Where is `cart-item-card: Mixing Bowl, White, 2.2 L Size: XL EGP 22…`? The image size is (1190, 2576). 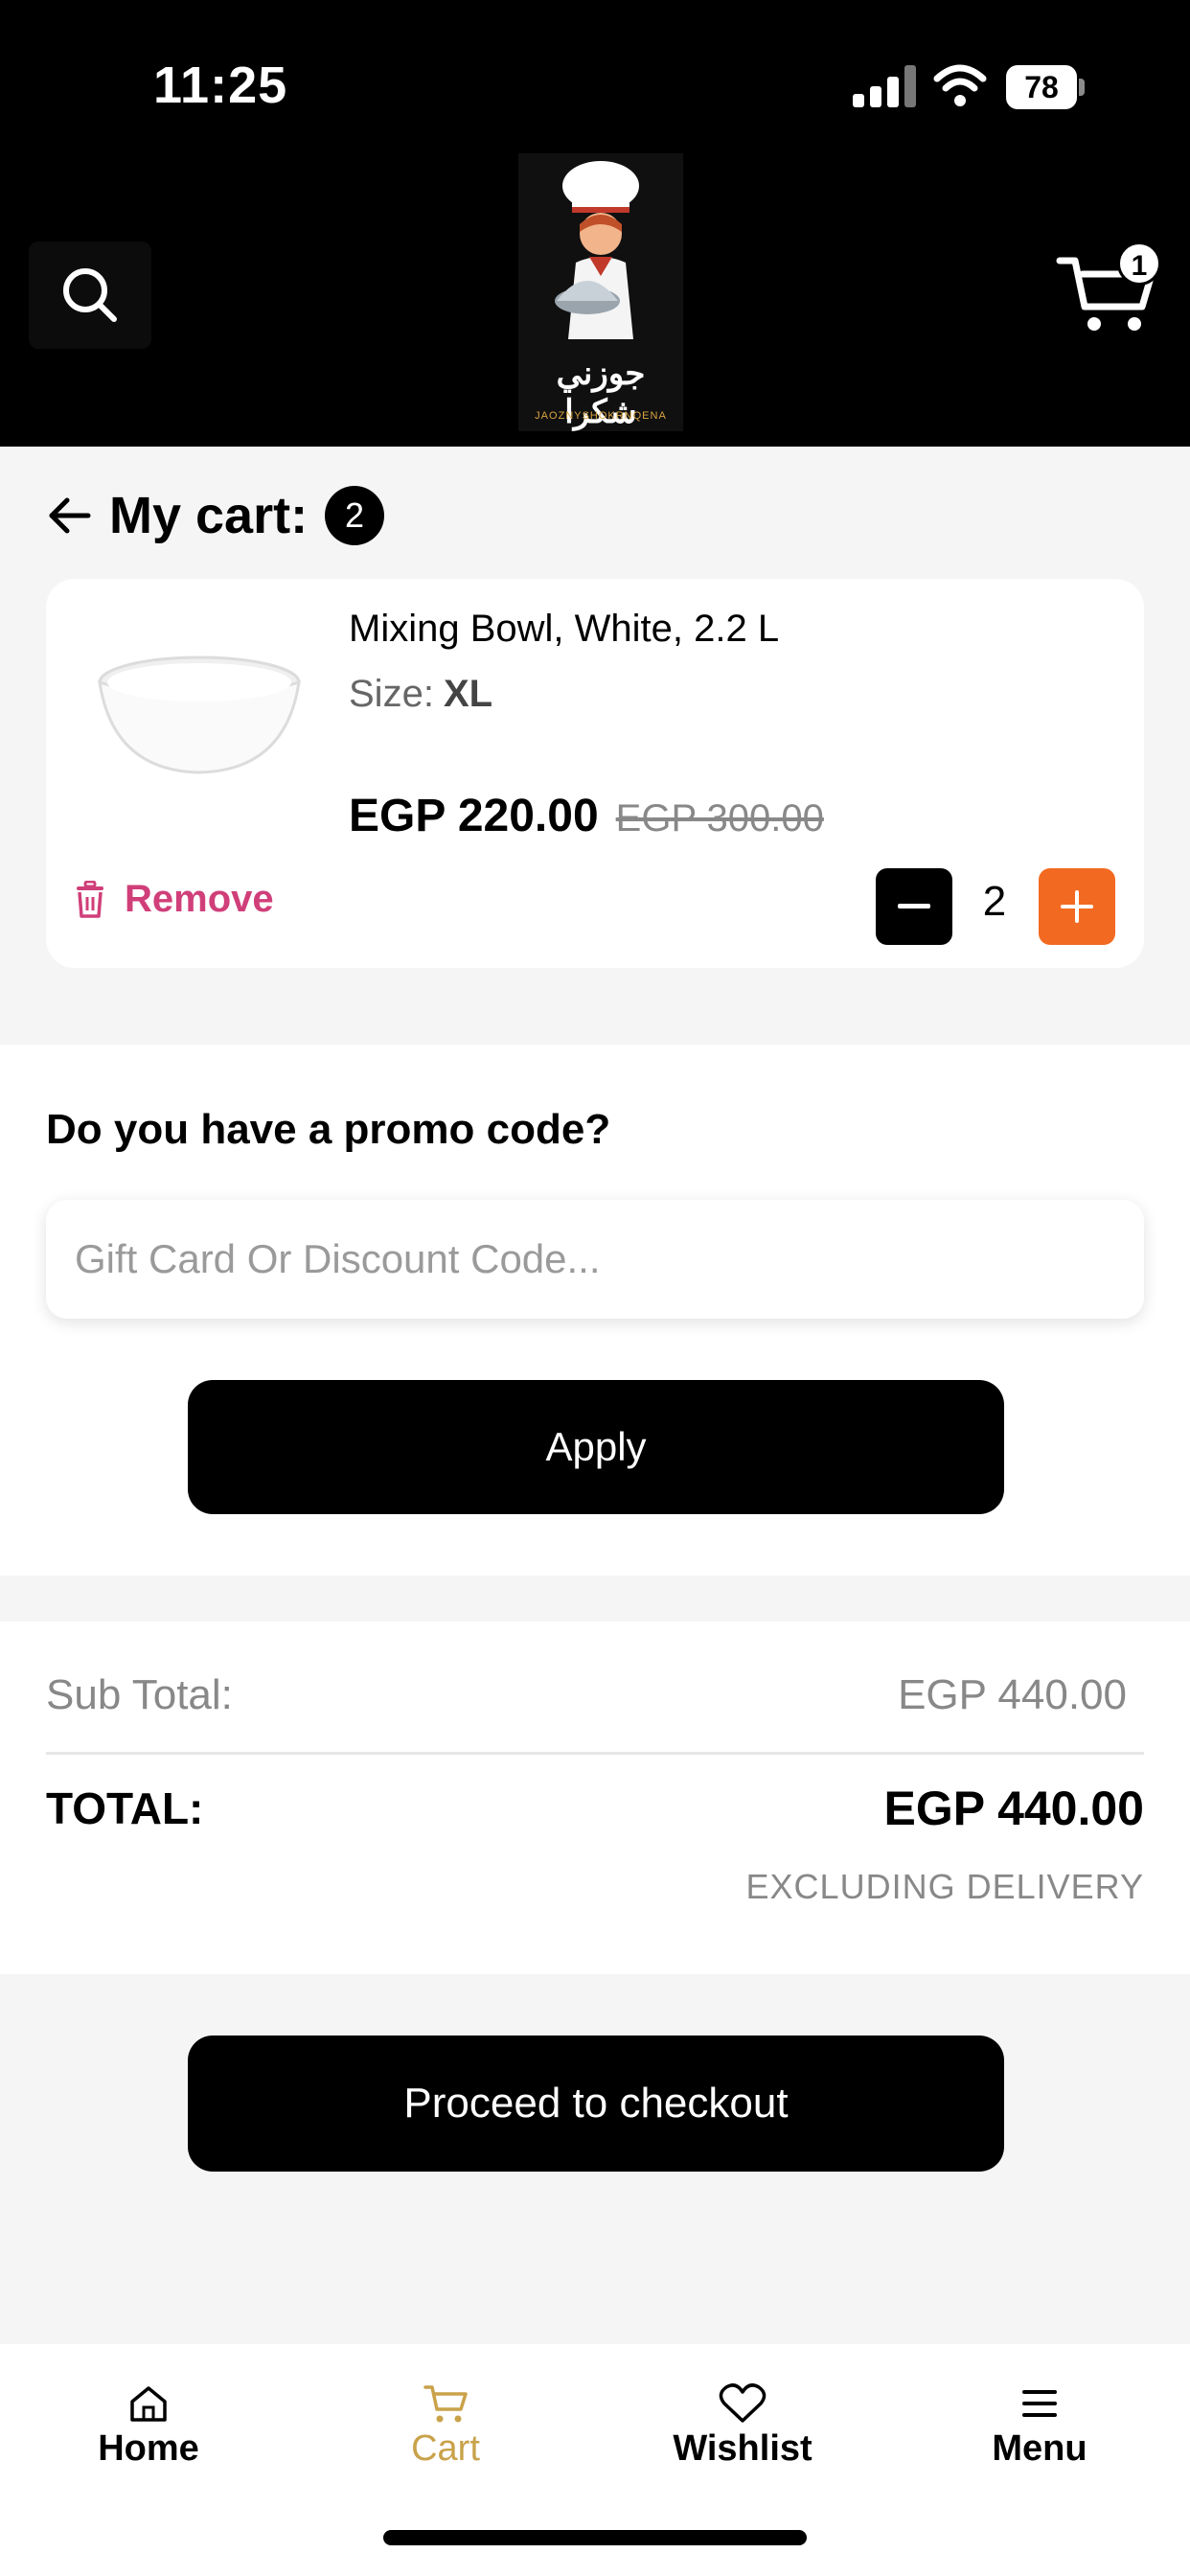 cart-item-card: Mixing Bowl, White, 2.2 L Size: XL EGP 22… is located at coordinates (595, 773).